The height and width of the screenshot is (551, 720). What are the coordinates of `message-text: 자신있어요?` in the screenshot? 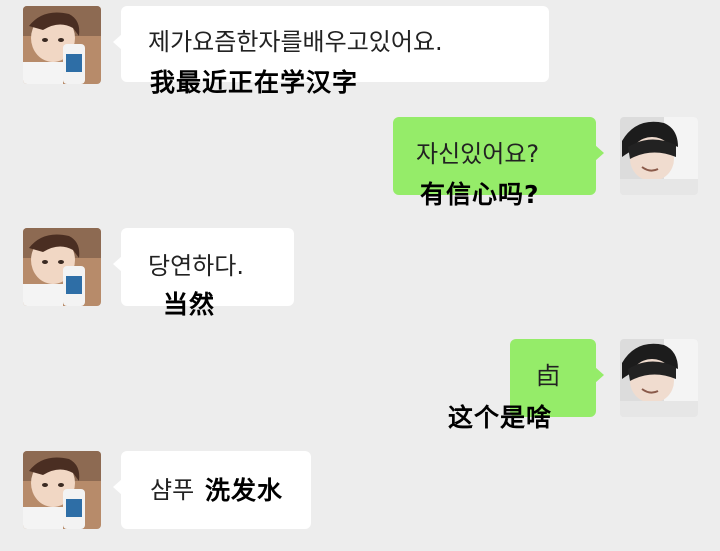 It's located at (478, 154).